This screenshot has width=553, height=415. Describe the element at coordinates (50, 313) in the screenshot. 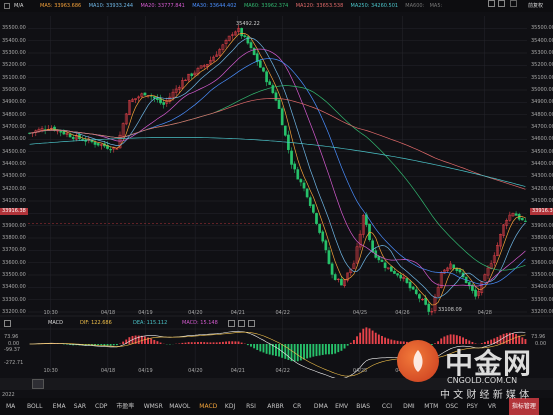

I see `time-tick-label: 10:30` at that location.